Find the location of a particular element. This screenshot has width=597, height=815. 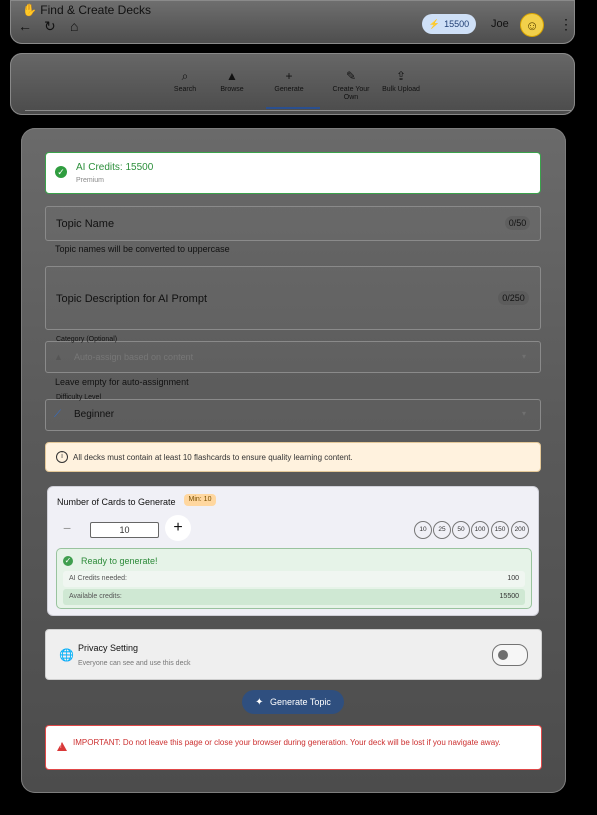

preset-25: 25 is located at coordinates (442, 530).